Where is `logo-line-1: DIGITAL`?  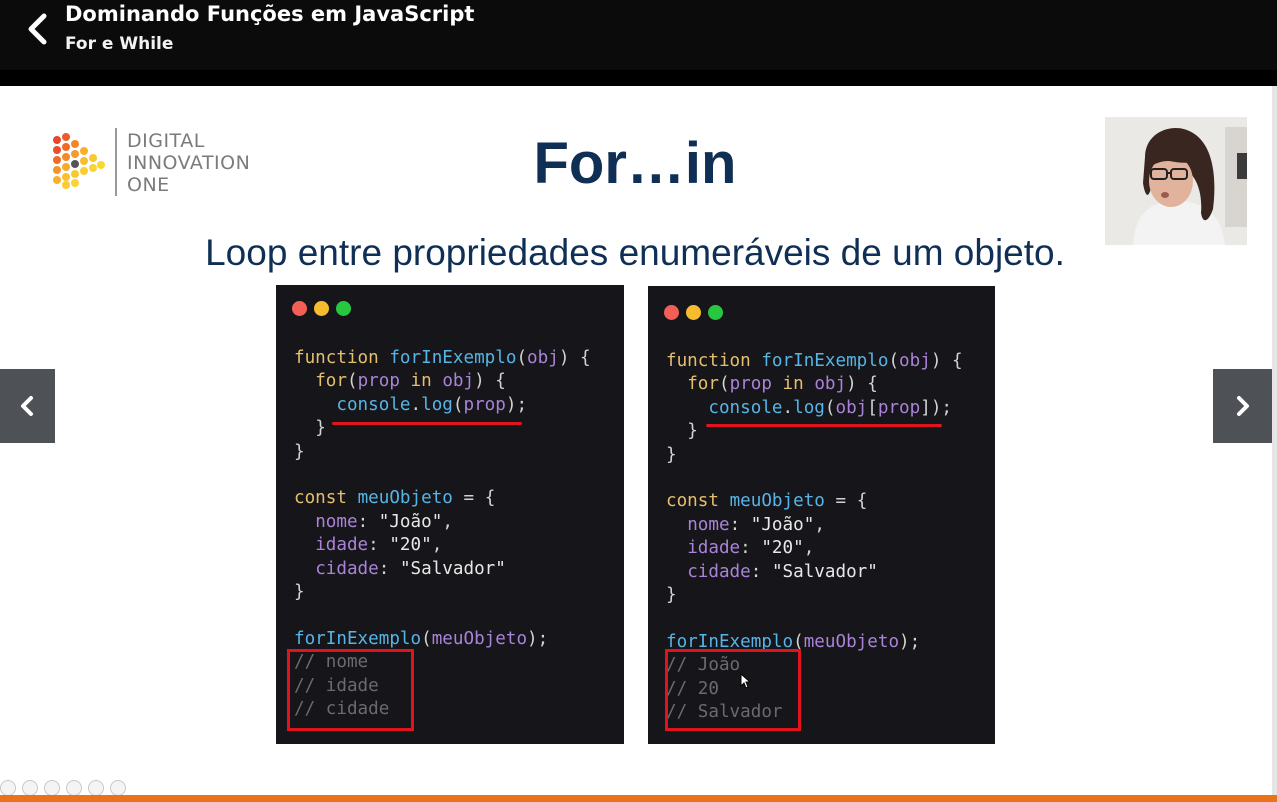
logo-line-1: DIGITAL is located at coordinates (166, 141).